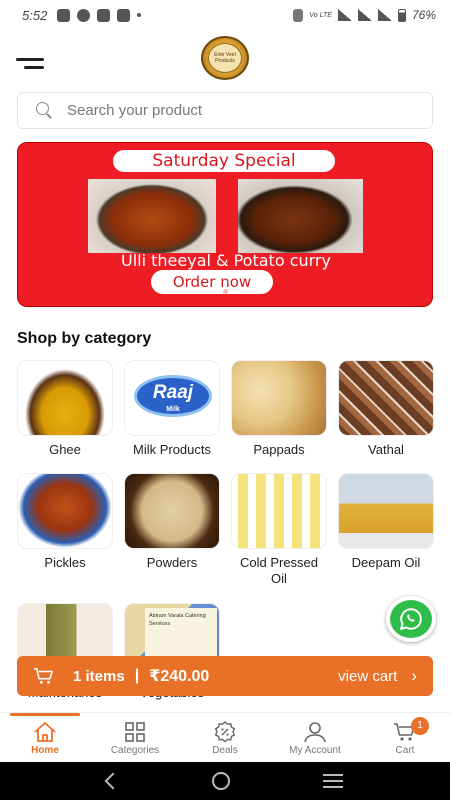  I want to click on logo-text: Ente Veet Products, so click(225, 58).